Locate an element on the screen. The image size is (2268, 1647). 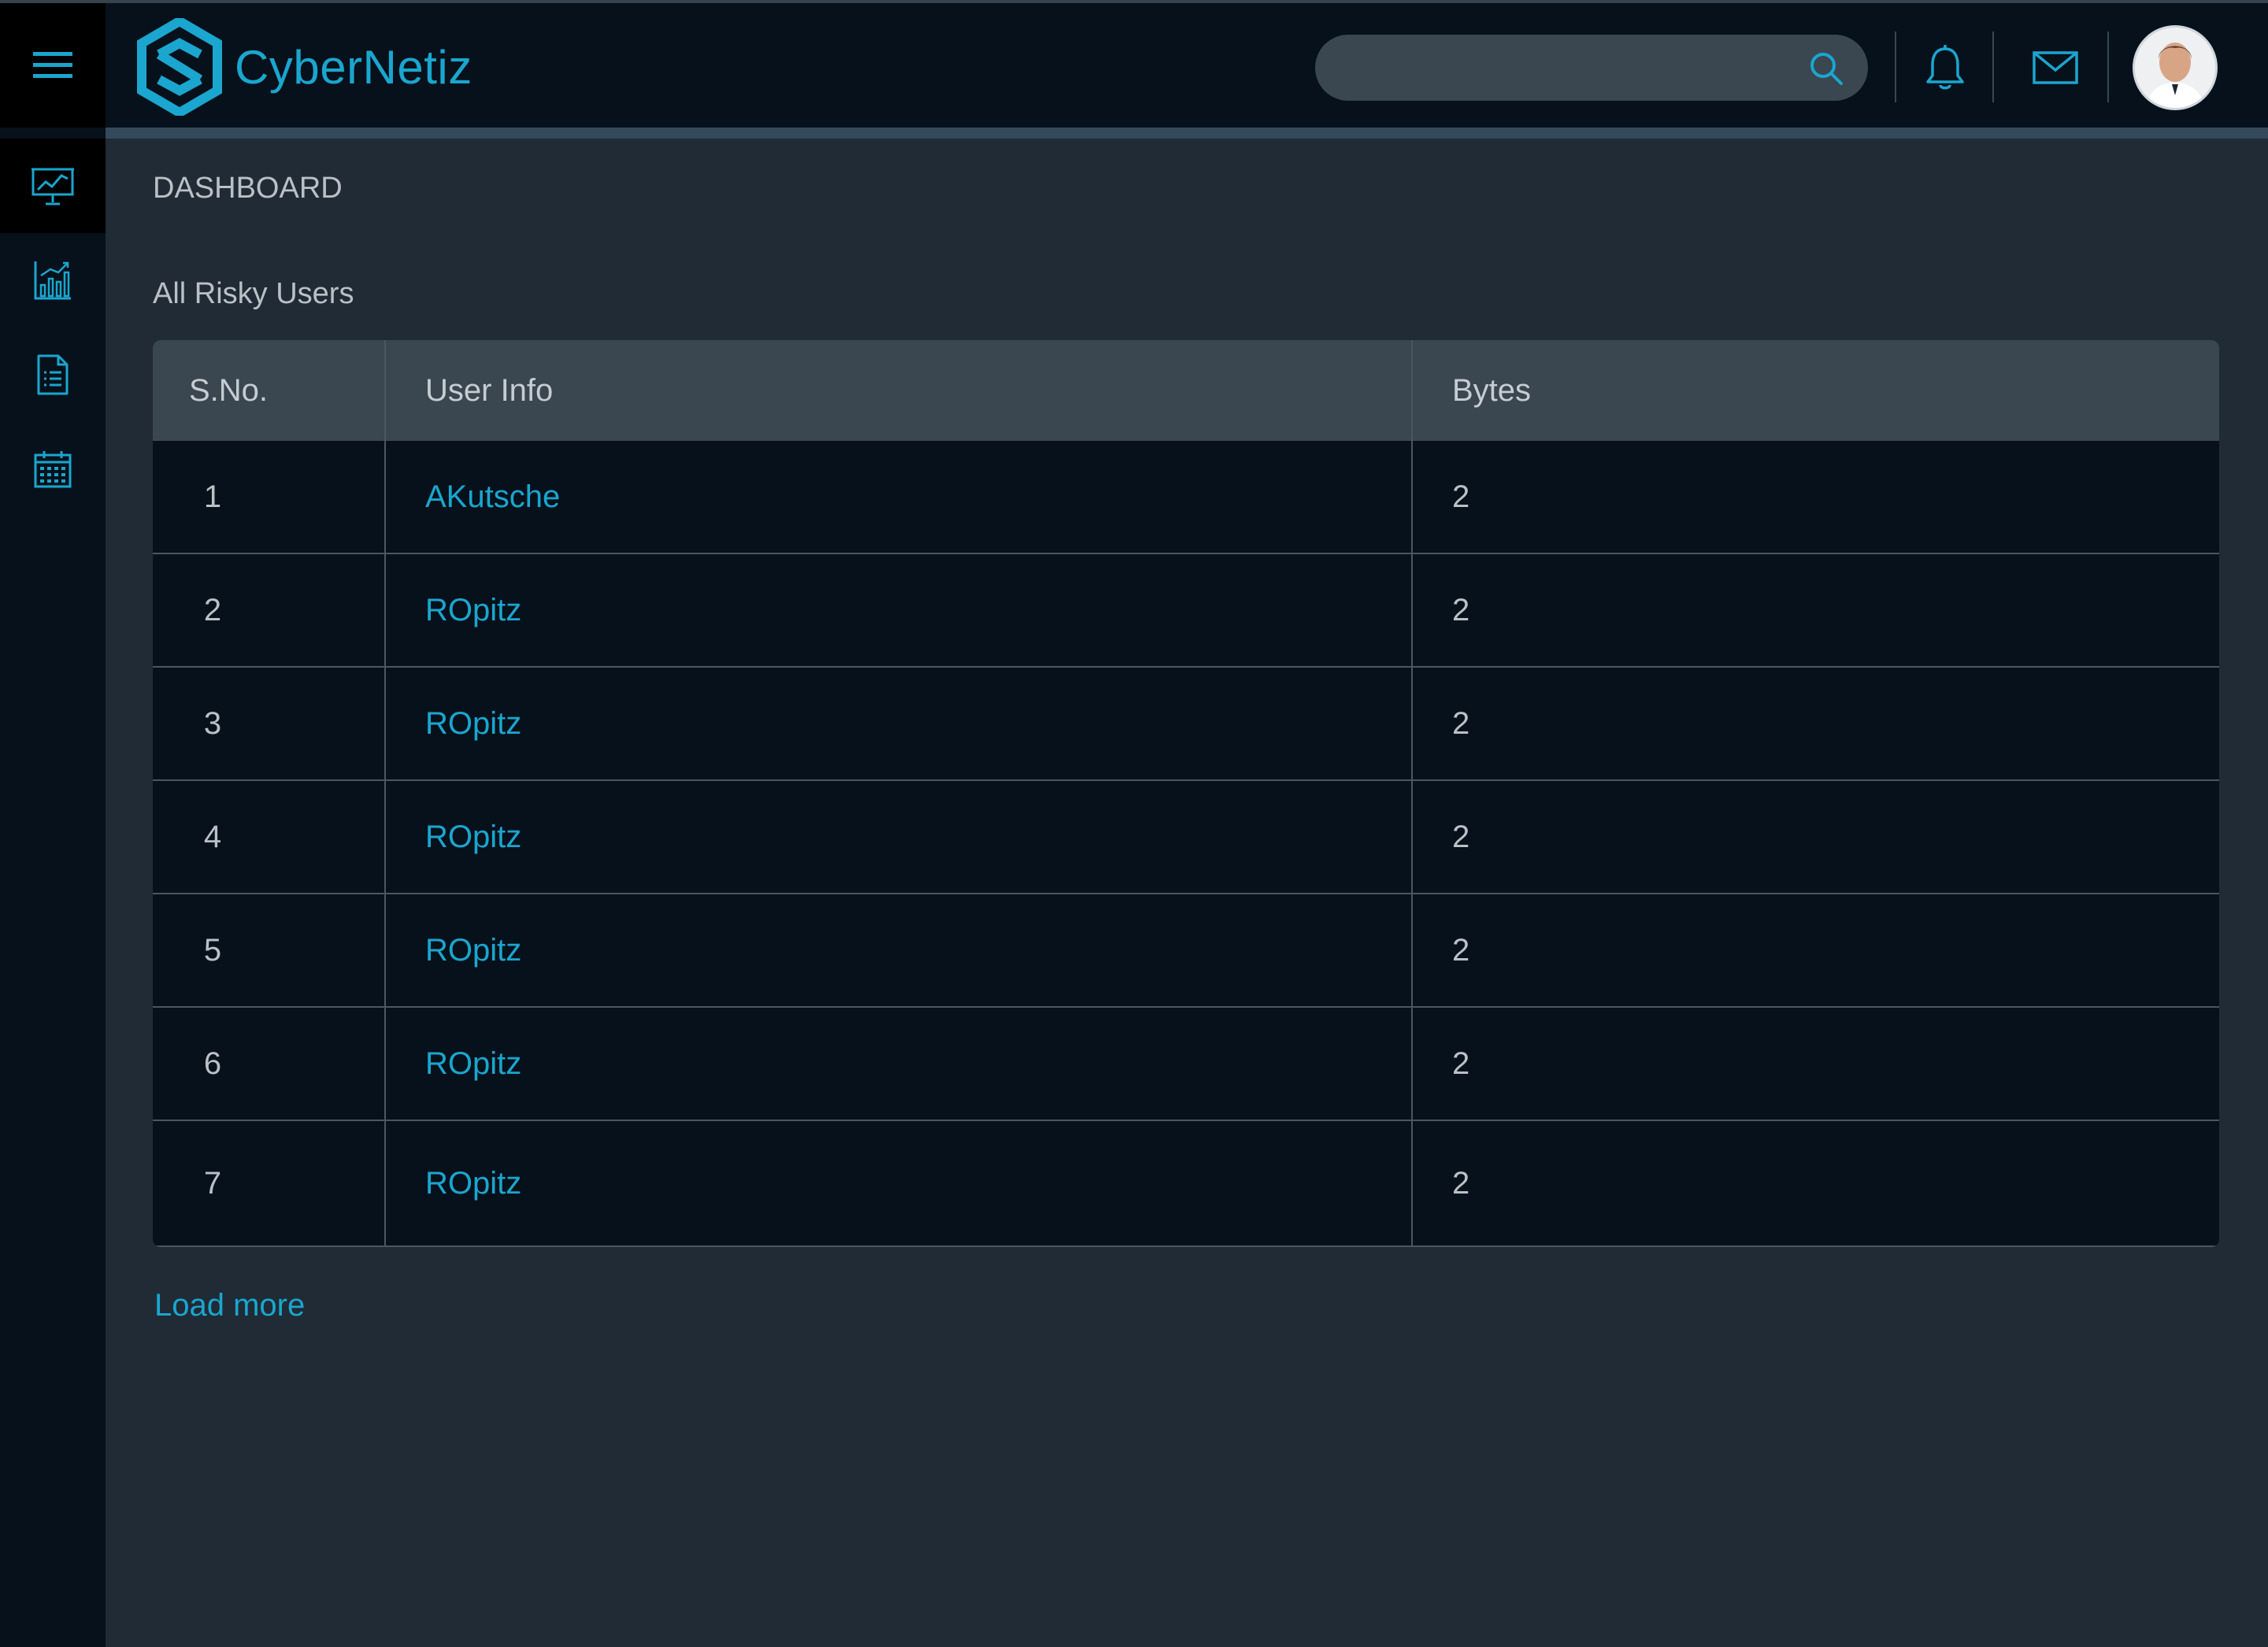
table-row: 3 ROpitz 2 is located at coordinates (1186, 724).